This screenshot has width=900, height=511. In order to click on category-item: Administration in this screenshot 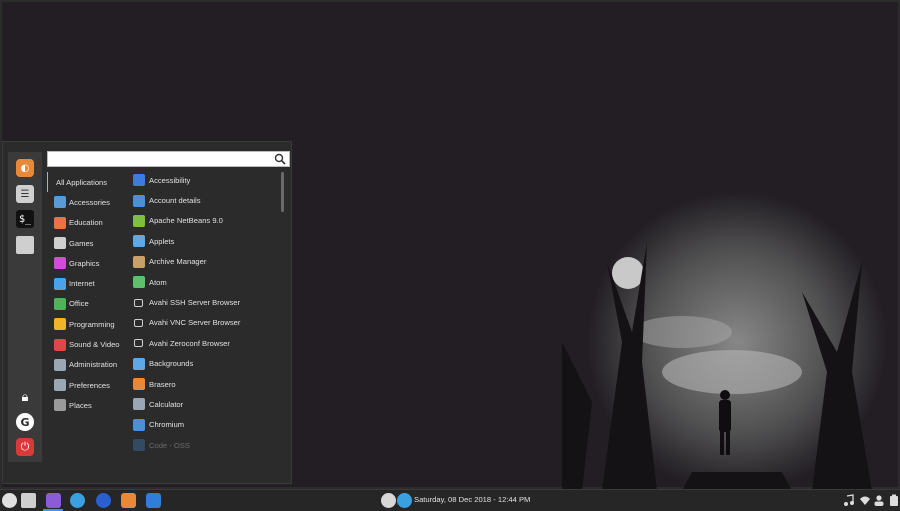, I will do `click(87, 365)`.